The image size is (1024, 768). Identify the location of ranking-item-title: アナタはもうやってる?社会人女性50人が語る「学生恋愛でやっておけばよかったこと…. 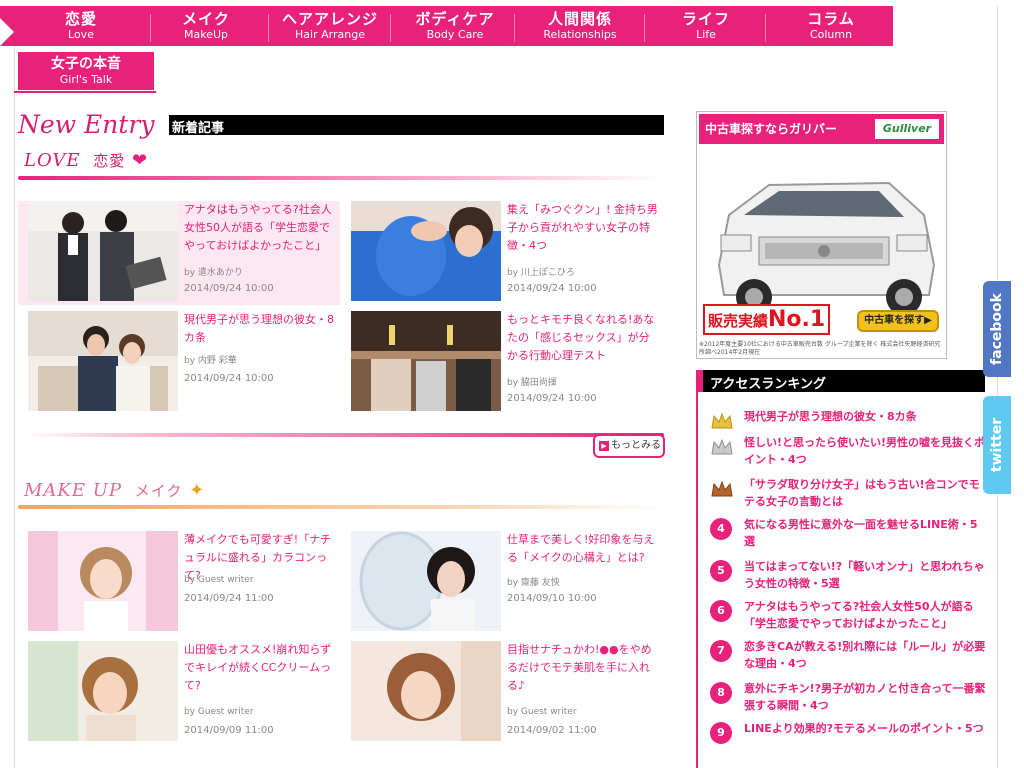
(866, 615).